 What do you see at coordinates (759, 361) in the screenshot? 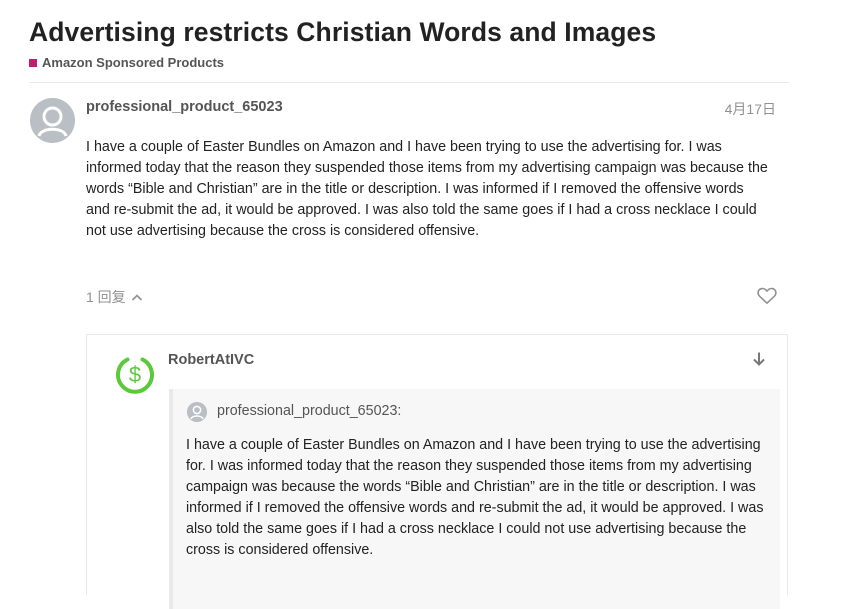
I see `arrow-down-icon` at bounding box center [759, 361].